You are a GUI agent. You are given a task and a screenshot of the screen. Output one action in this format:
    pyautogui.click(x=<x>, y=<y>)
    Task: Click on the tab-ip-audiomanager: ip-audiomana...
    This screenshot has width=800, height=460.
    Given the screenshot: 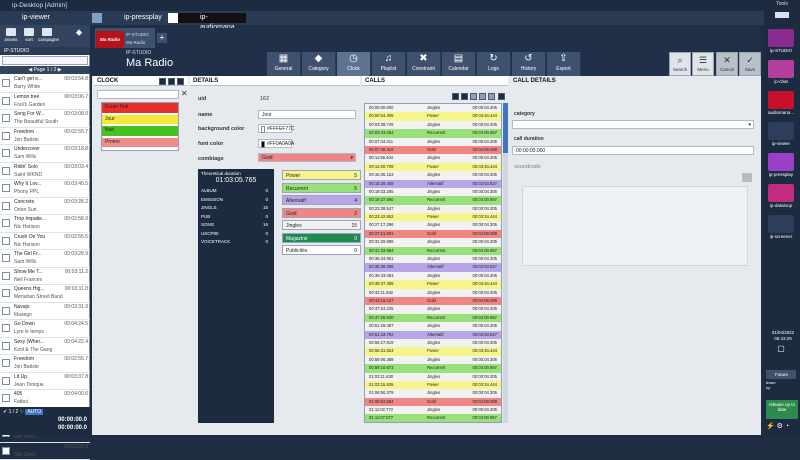 What is the action you would take?
    pyautogui.click(x=207, y=18)
    